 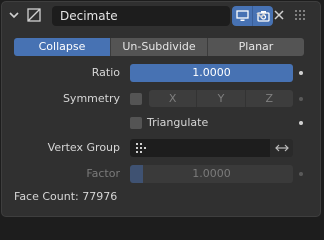 What do you see at coordinates (301, 73) in the screenshot?
I see `ratio-keyframe-dot` at bounding box center [301, 73].